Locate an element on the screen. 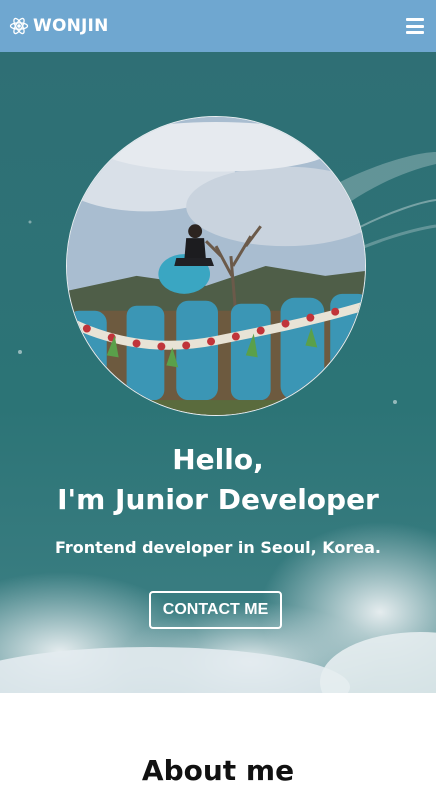 This screenshot has width=436, height=791. home-title-line1: Hello, is located at coordinates (218, 459).